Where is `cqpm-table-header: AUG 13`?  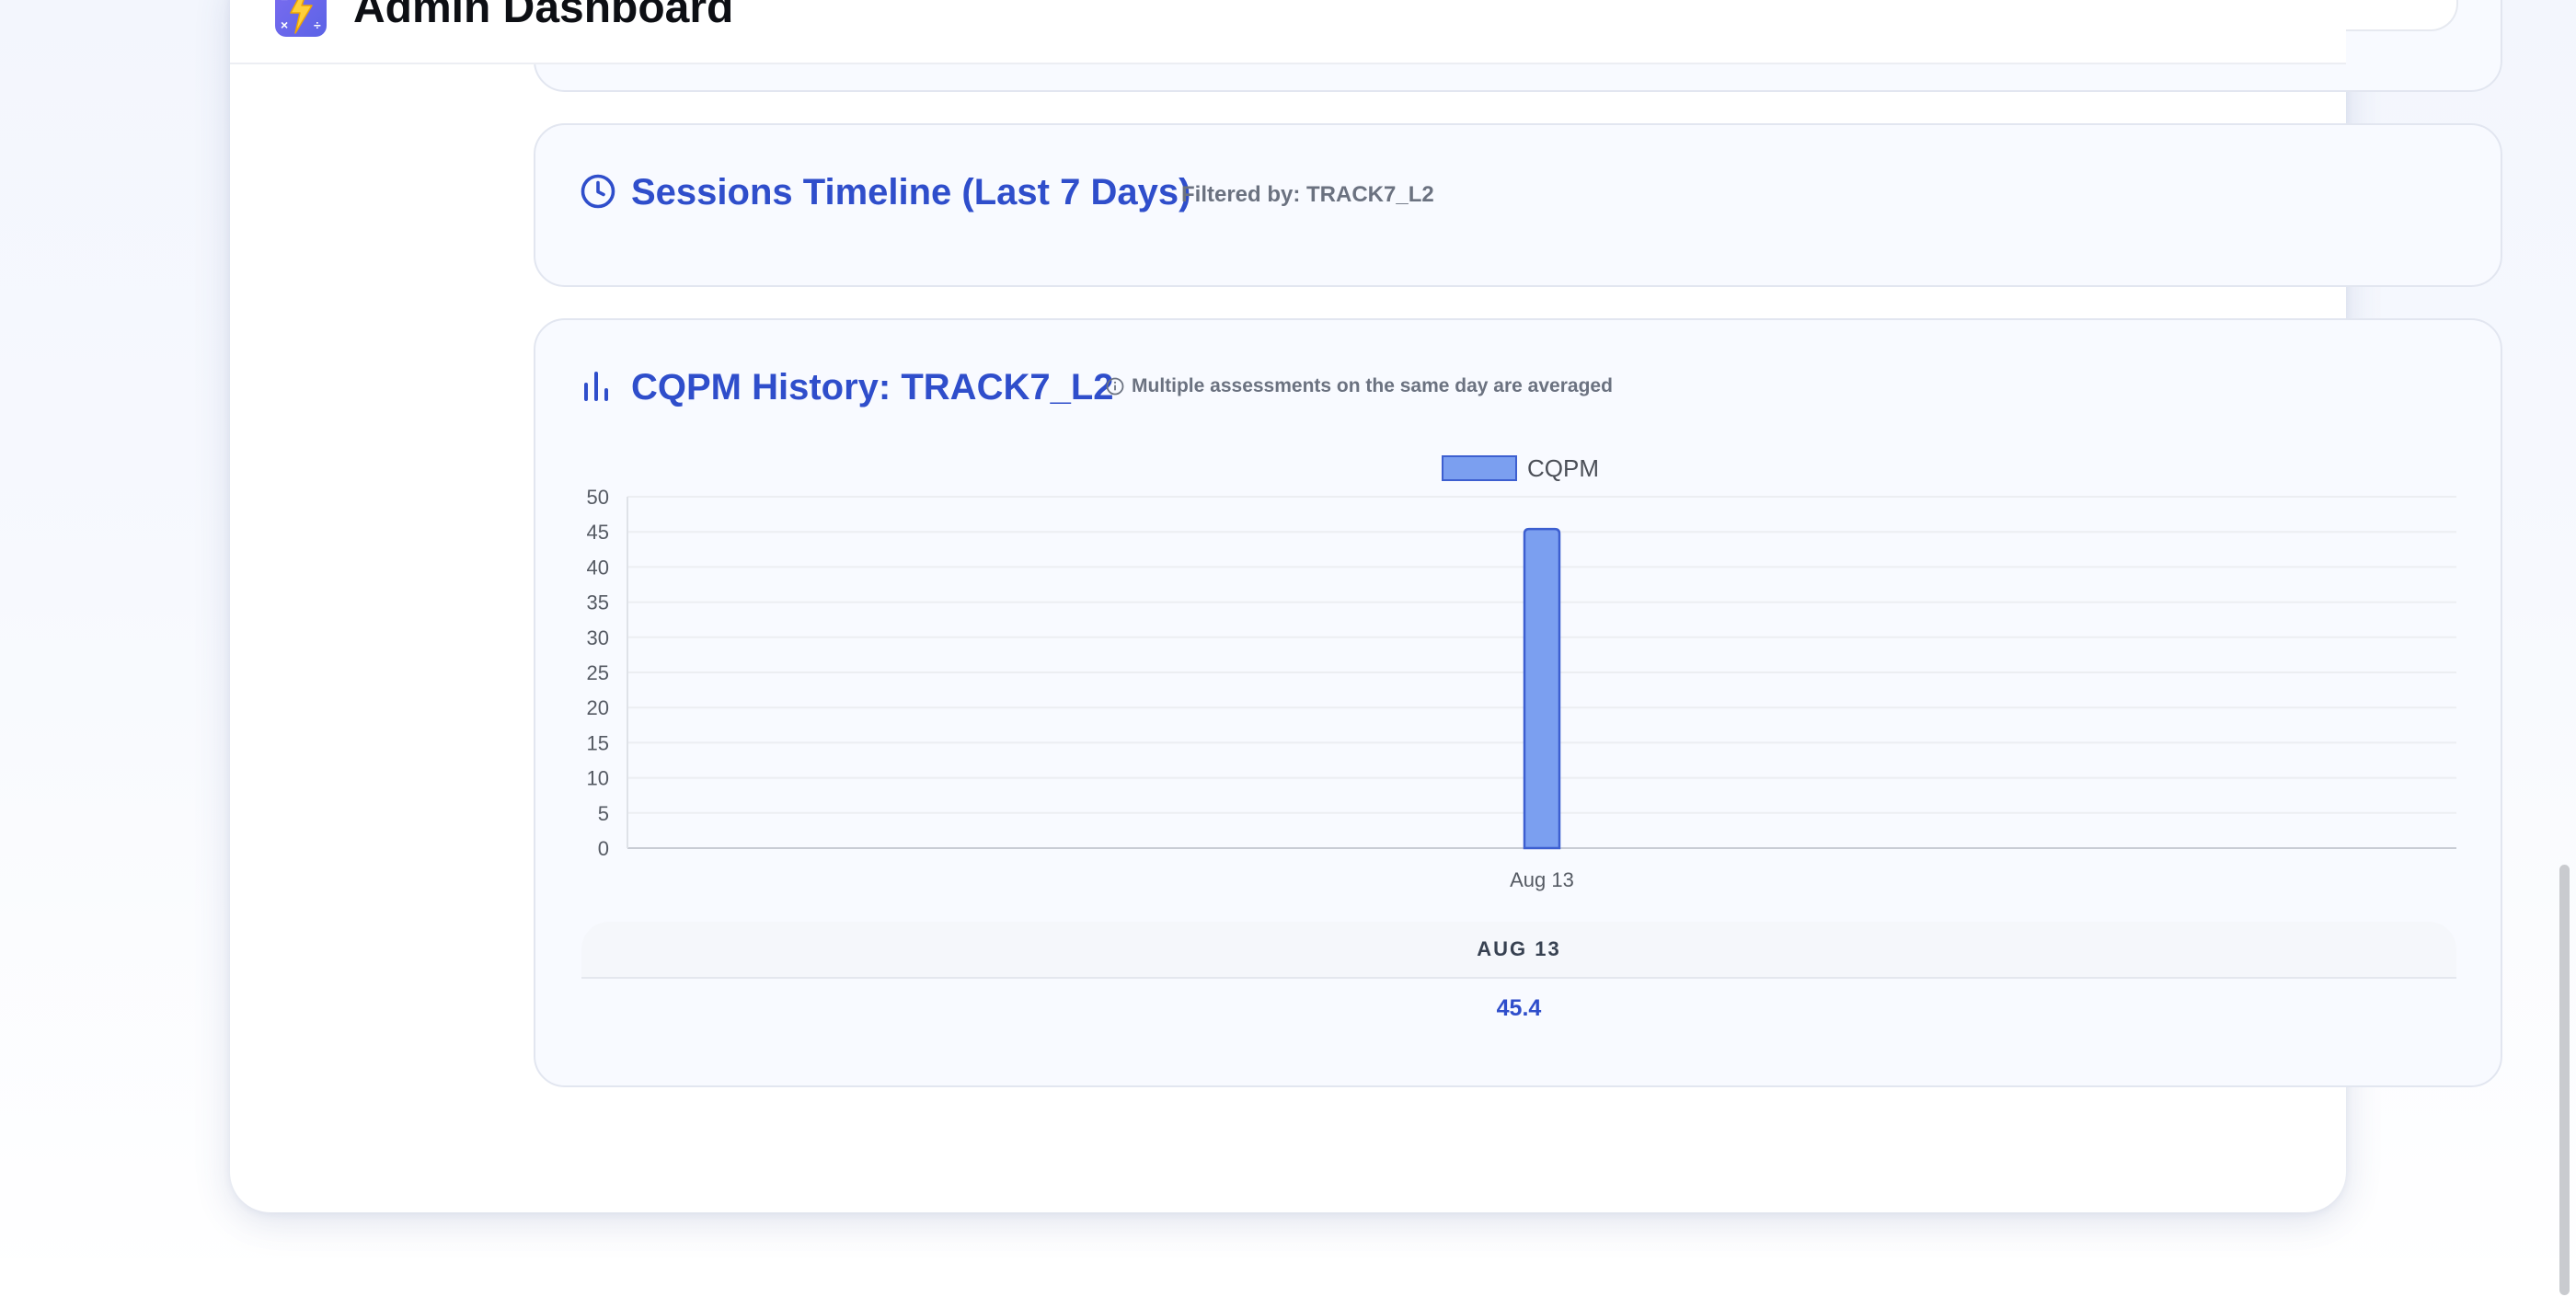
cqpm-table-header: AUG 13 is located at coordinates (1518, 951).